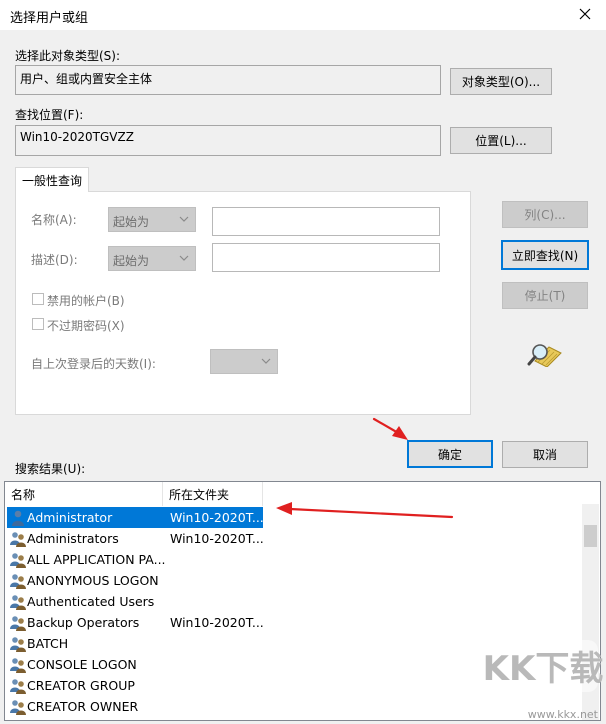  What do you see at coordinates (81, 685) in the screenshot?
I see `row-name: CREATOR GROUP` at bounding box center [81, 685].